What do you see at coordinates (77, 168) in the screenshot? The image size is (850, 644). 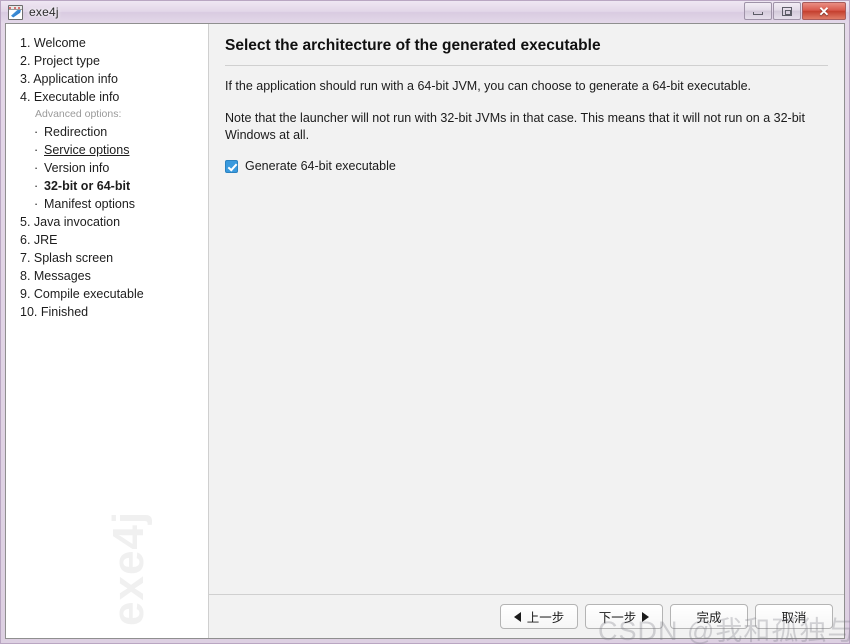 I see `sidebar-item-label: Version info` at bounding box center [77, 168].